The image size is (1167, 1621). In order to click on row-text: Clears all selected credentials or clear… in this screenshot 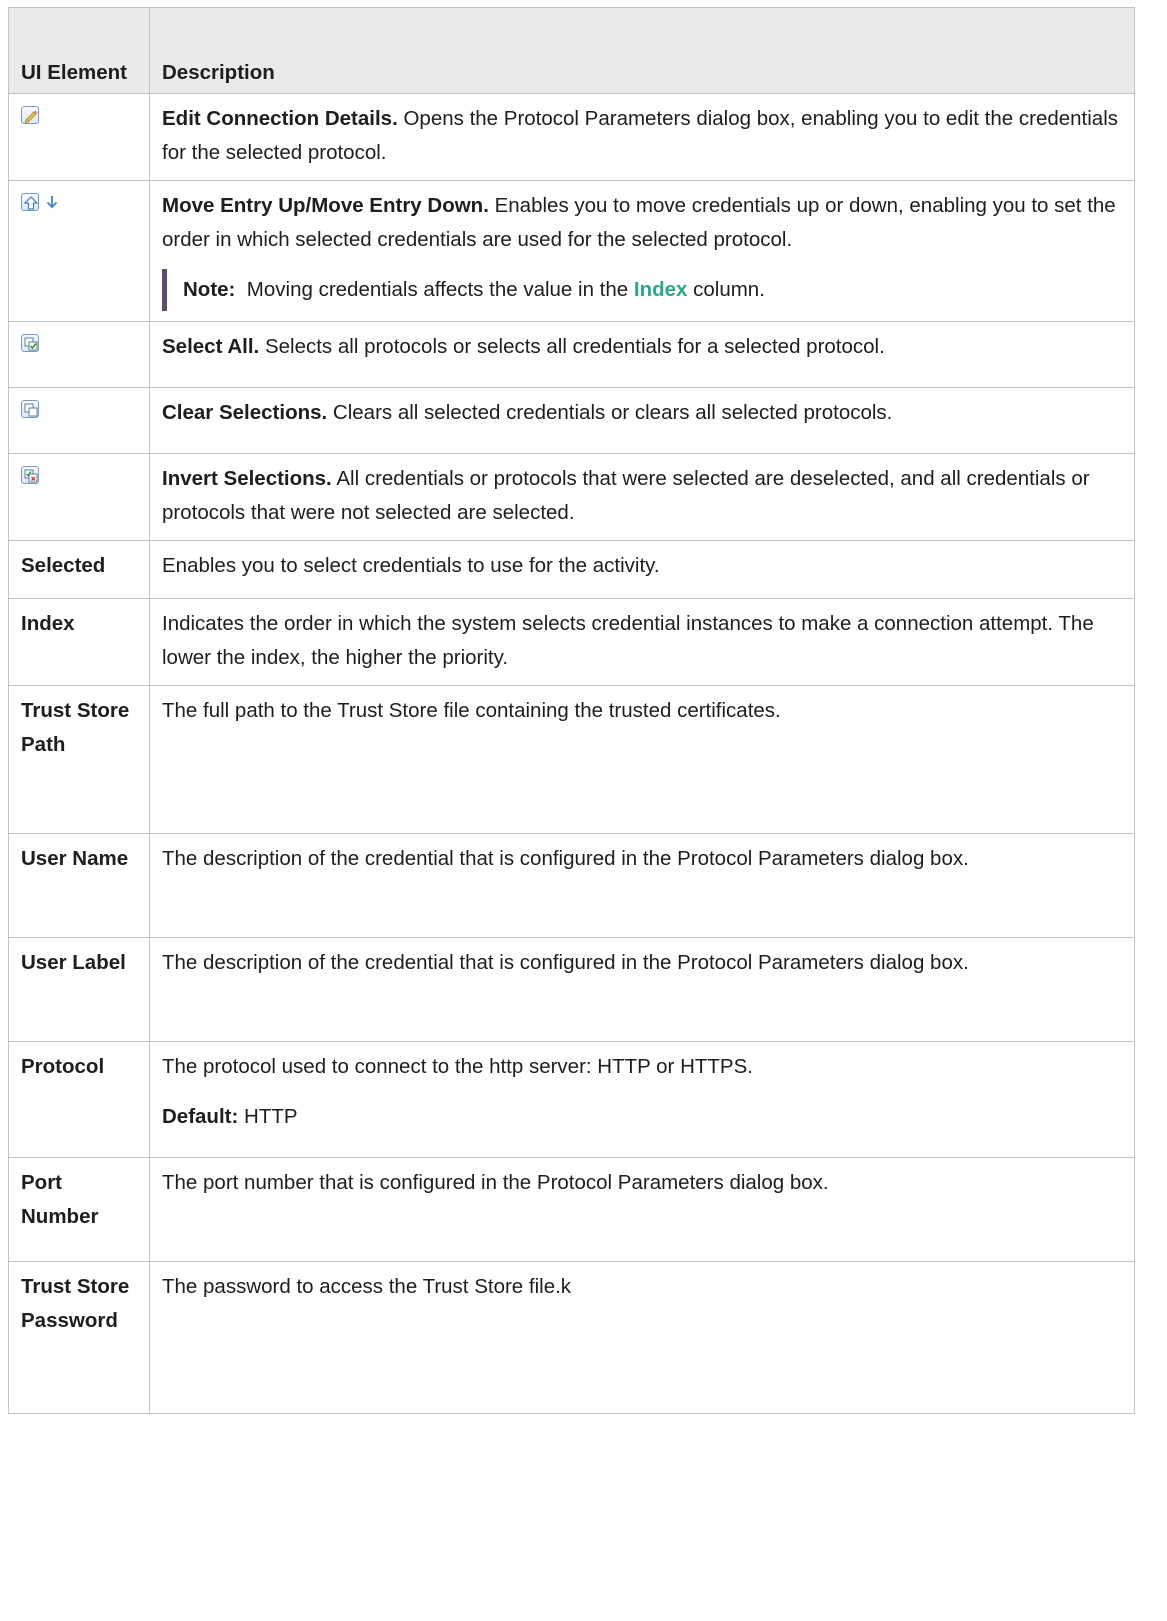, I will do `click(612, 412)`.